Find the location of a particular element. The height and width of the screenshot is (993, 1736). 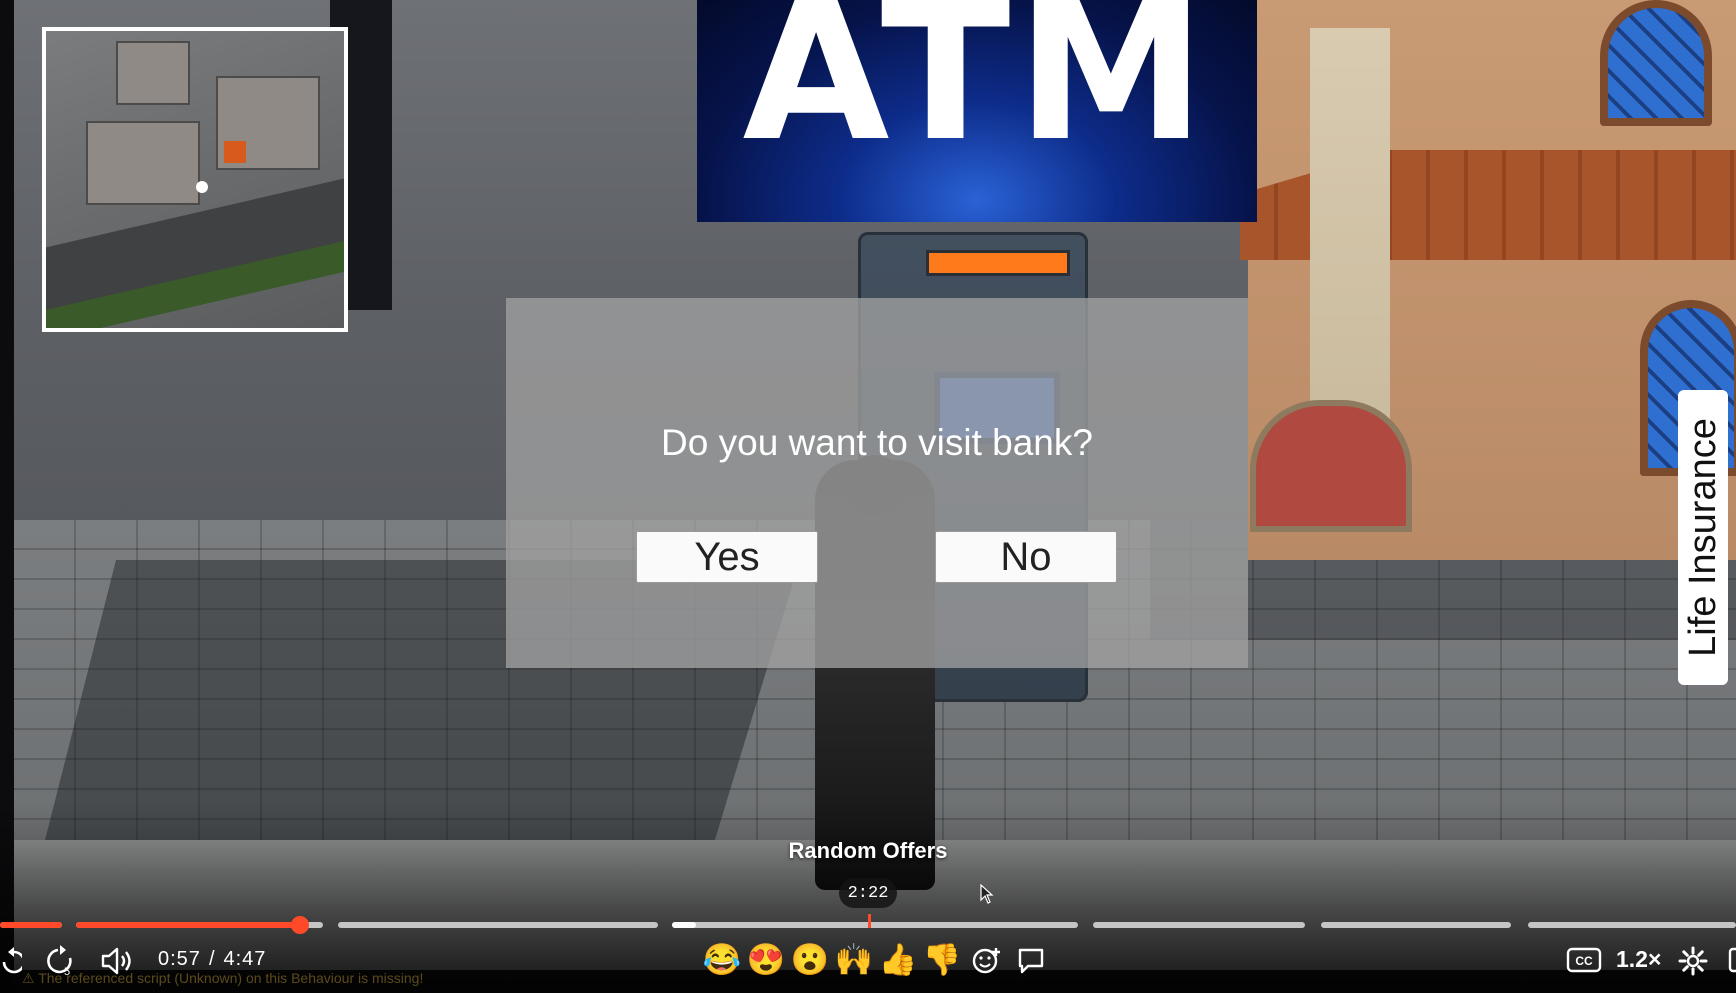

current-time: 0:57 is located at coordinates (179, 959).